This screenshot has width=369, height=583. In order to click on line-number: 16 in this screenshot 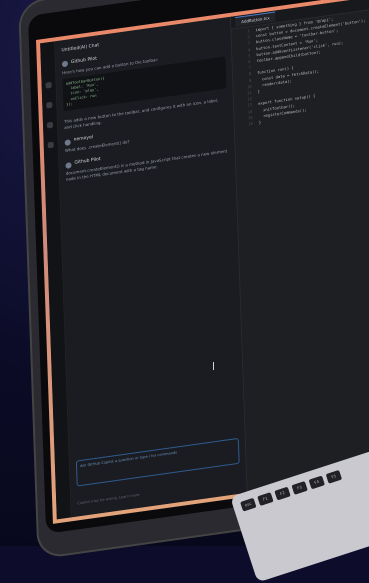, I will do `click(246, 125)`.